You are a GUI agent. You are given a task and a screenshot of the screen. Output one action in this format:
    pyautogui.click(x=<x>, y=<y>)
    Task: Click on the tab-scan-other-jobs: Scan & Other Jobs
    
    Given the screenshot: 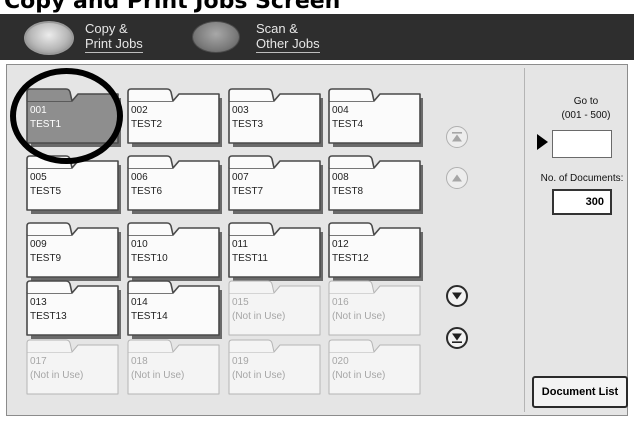 What is the action you would take?
    pyautogui.click(x=258, y=37)
    